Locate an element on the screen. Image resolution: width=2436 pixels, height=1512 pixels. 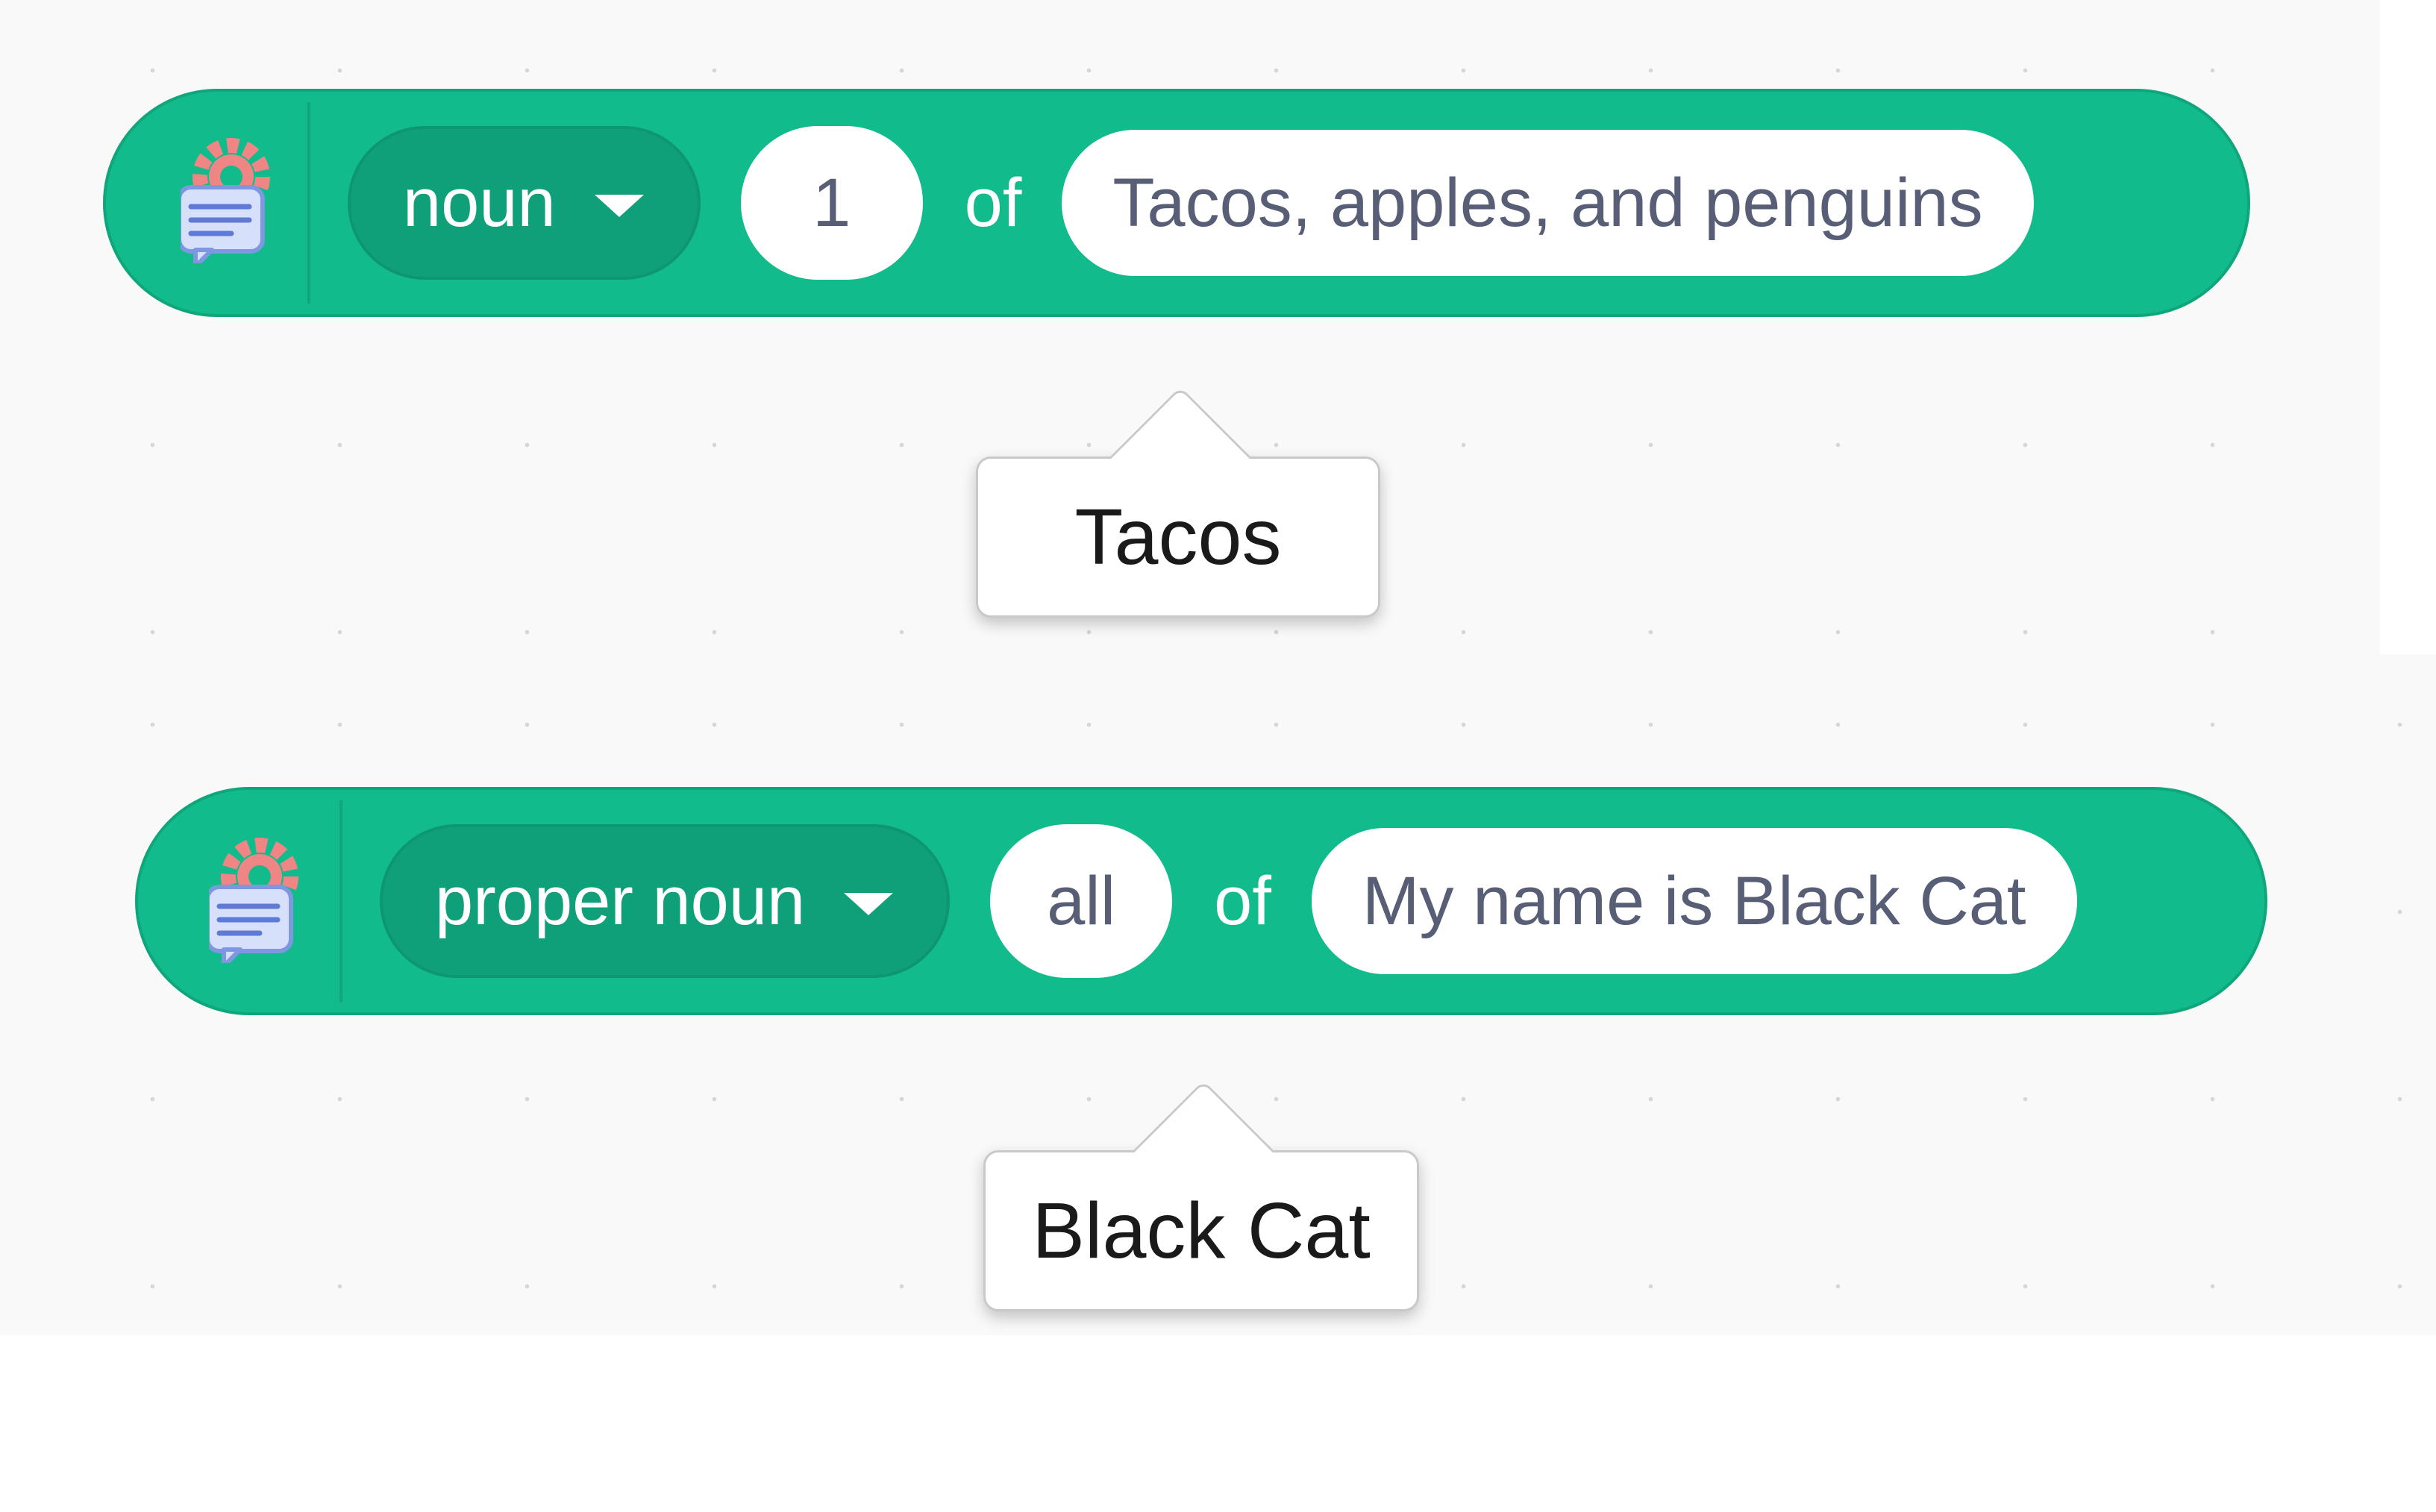
text-input: Tacos, apples, and penguins is located at coordinates (1548, 203).